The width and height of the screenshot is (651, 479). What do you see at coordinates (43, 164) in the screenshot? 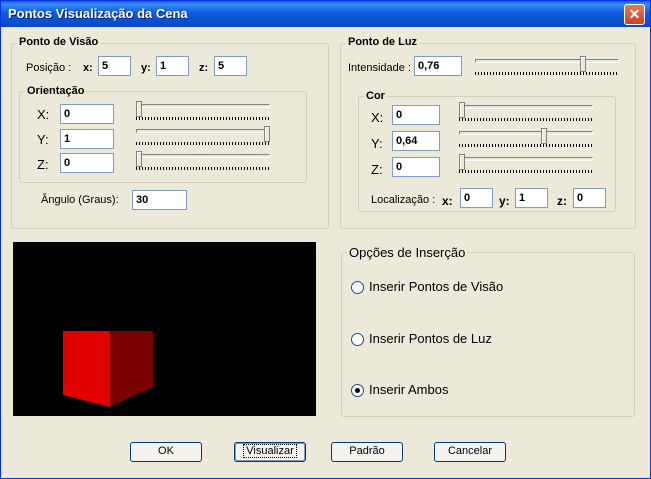
I see `orientacao-z-label: Z:` at bounding box center [43, 164].